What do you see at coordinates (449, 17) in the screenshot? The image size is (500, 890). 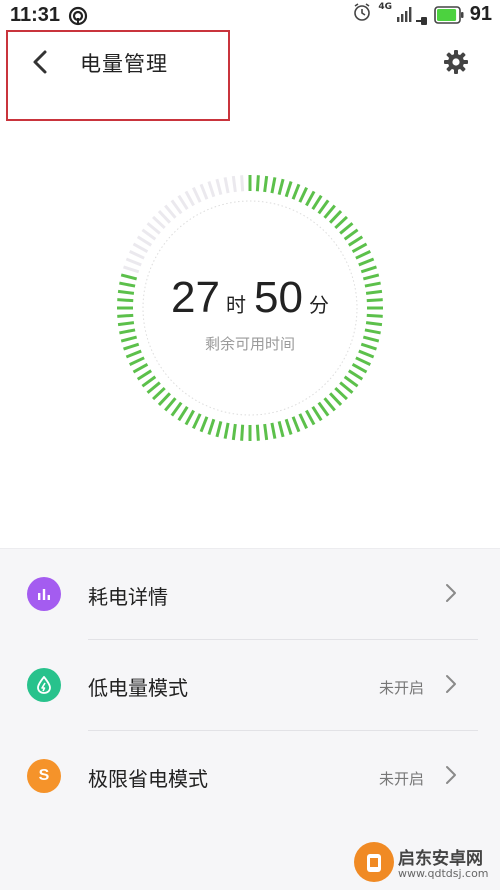 I see `battery-icon` at bounding box center [449, 17].